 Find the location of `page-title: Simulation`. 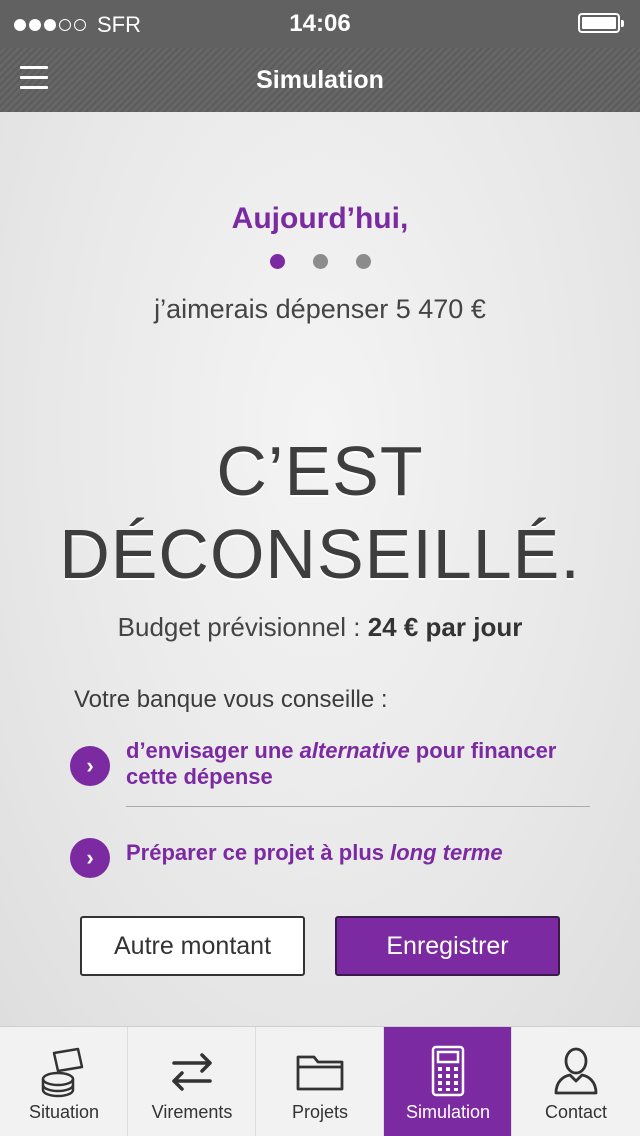

page-title: Simulation is located at coordinates (320, 80).